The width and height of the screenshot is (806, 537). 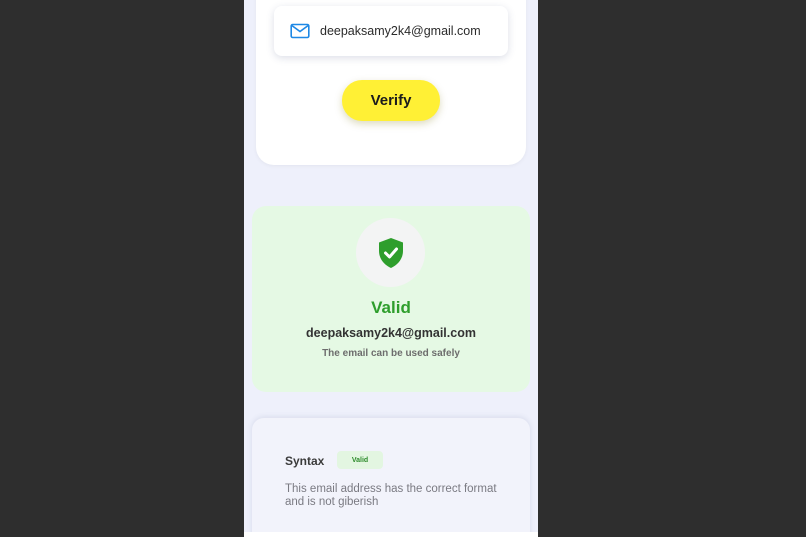 I want to click on verify-button: Verify, so click(x=391, y=100).